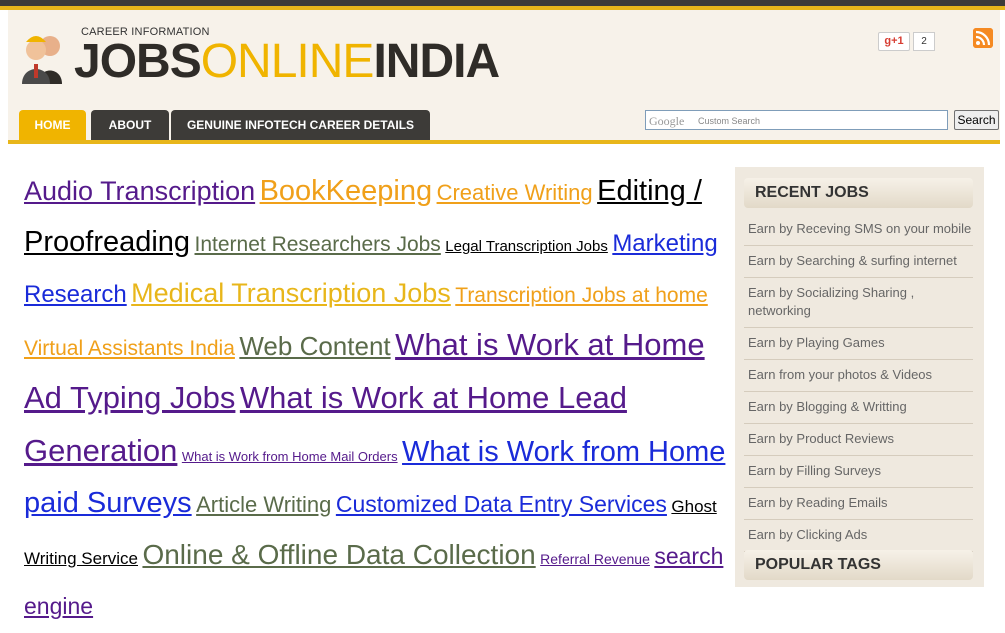  Describe the element at coordinates (894, 41) in the screenshot. I see `google-plus-button: g+1` at that location.